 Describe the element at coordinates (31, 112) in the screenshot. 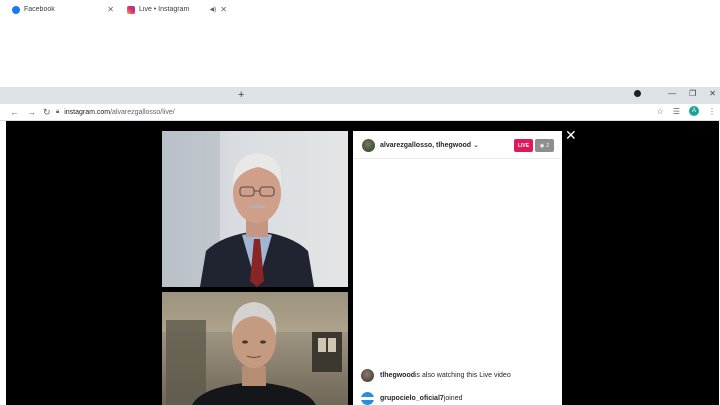

I see `forward-button: →` at that location.